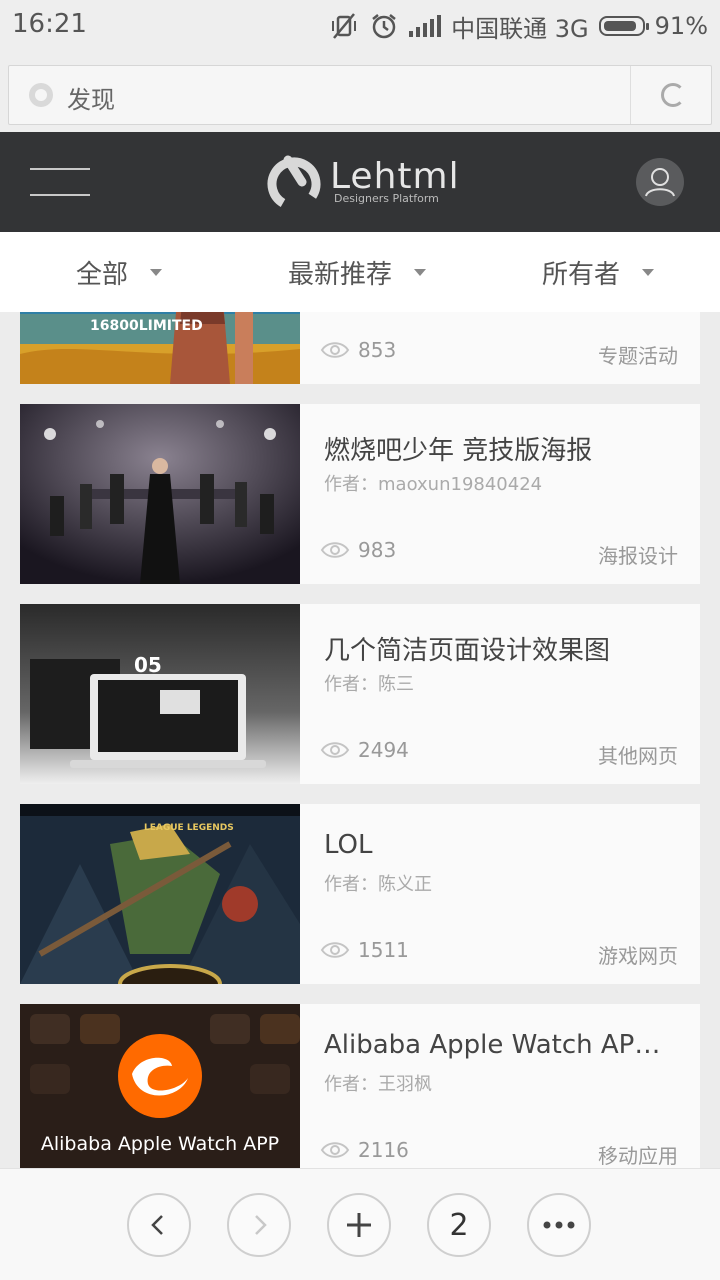 The height and width of the screenshot is (1280, 720). What do you see at coordinates (638, 954) in the screenshot?
I see `project-category: 游戏网页` at bounding box center [638, 954].